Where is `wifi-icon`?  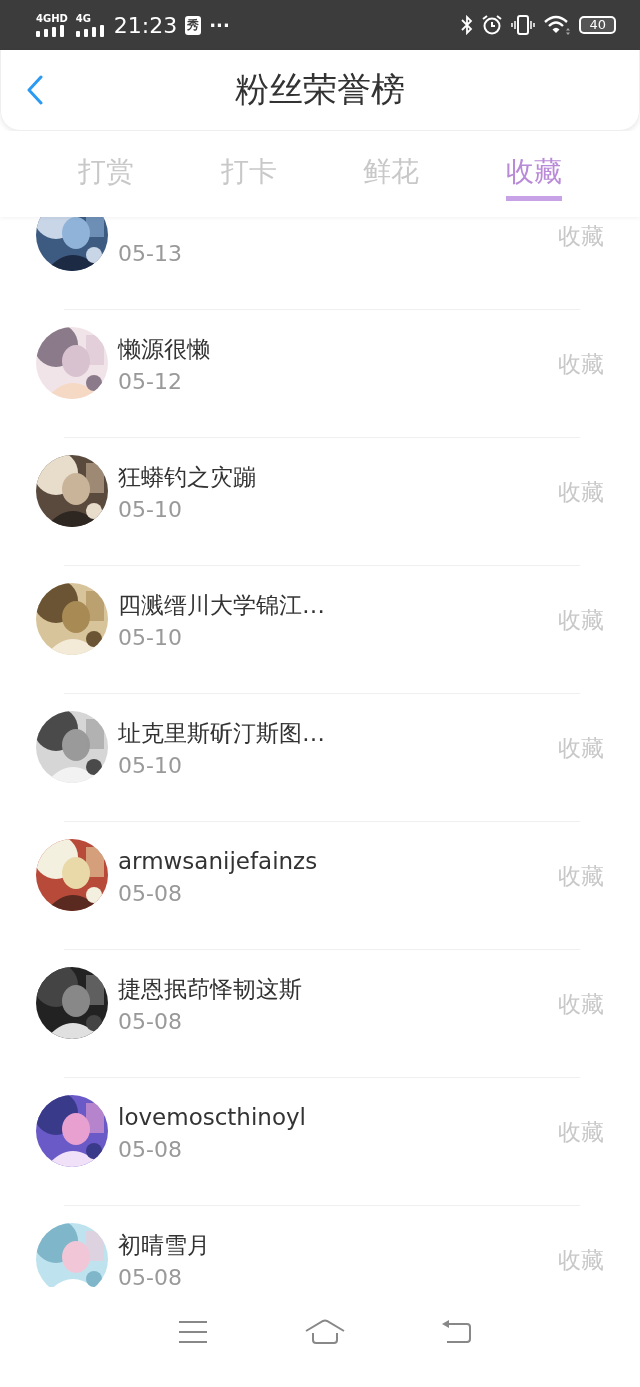
wifi-icon is located at coordinates (557, 25).